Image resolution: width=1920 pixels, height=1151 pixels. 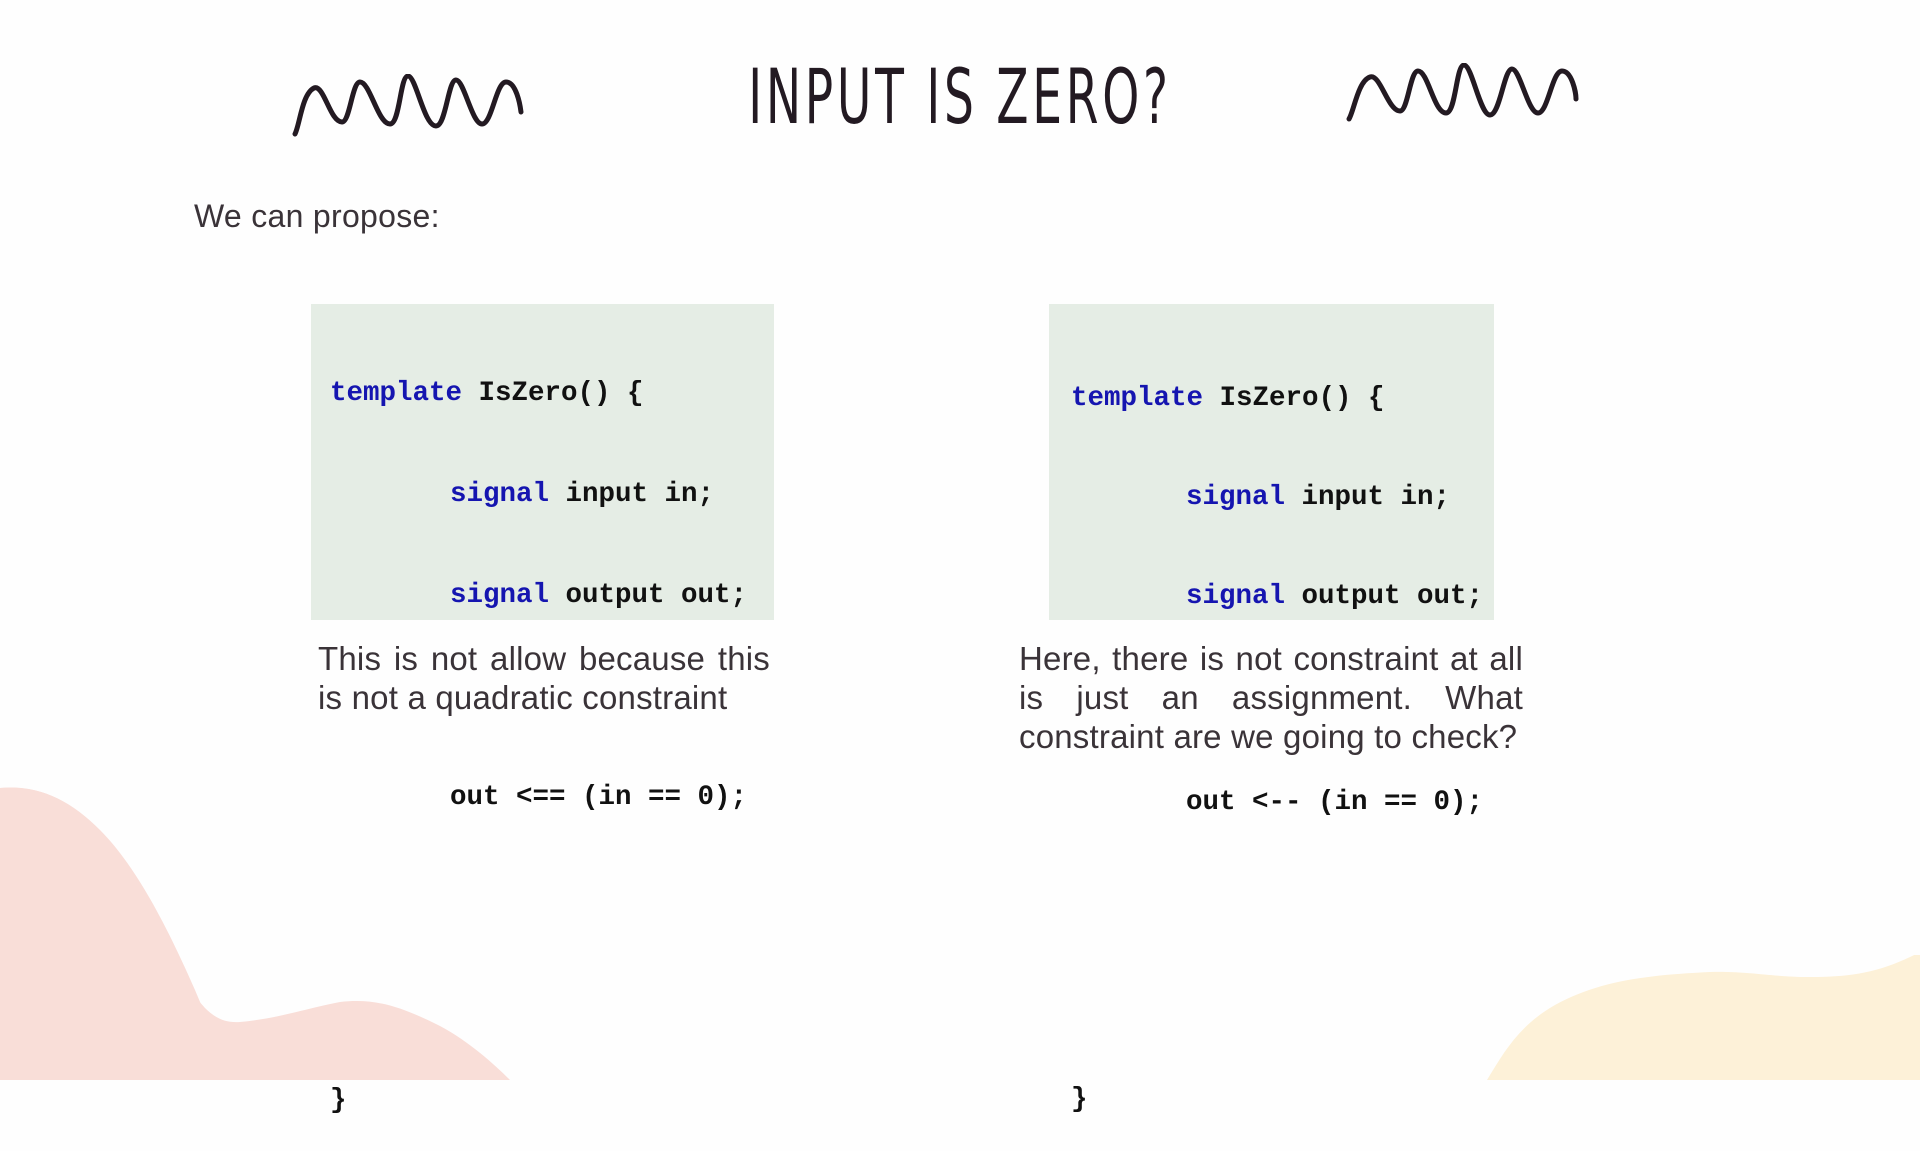 What do you see at coordinates (317, 216) in the screenshot?
I see `intro-text: We can propose:` at bounding box center [317, 216].